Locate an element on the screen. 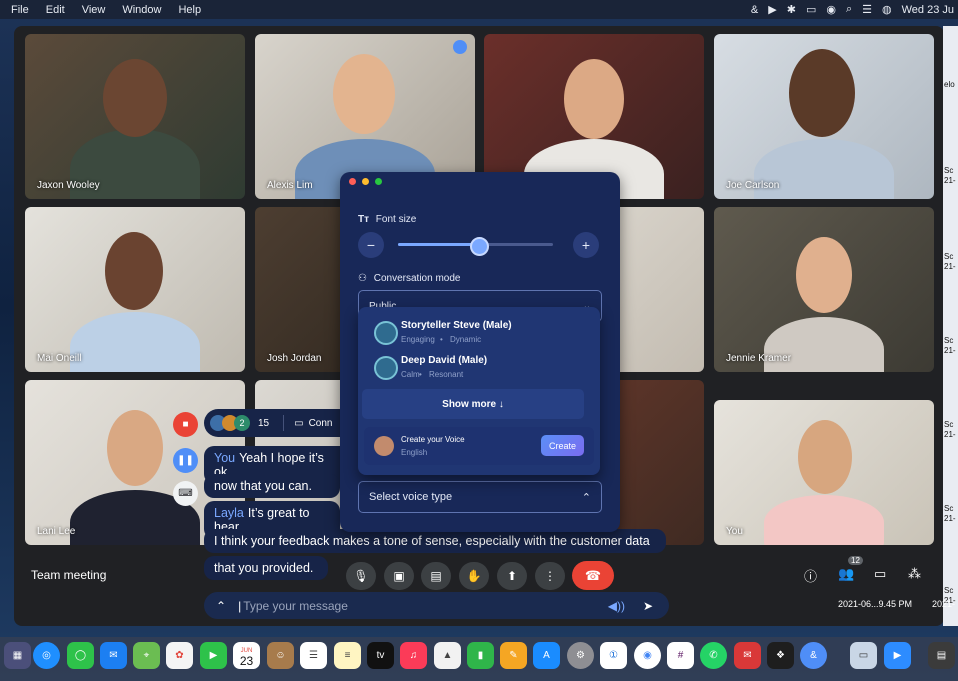  voice-option: Deep David (Male) Calm • Resonant is located at coordinates (479, 365).